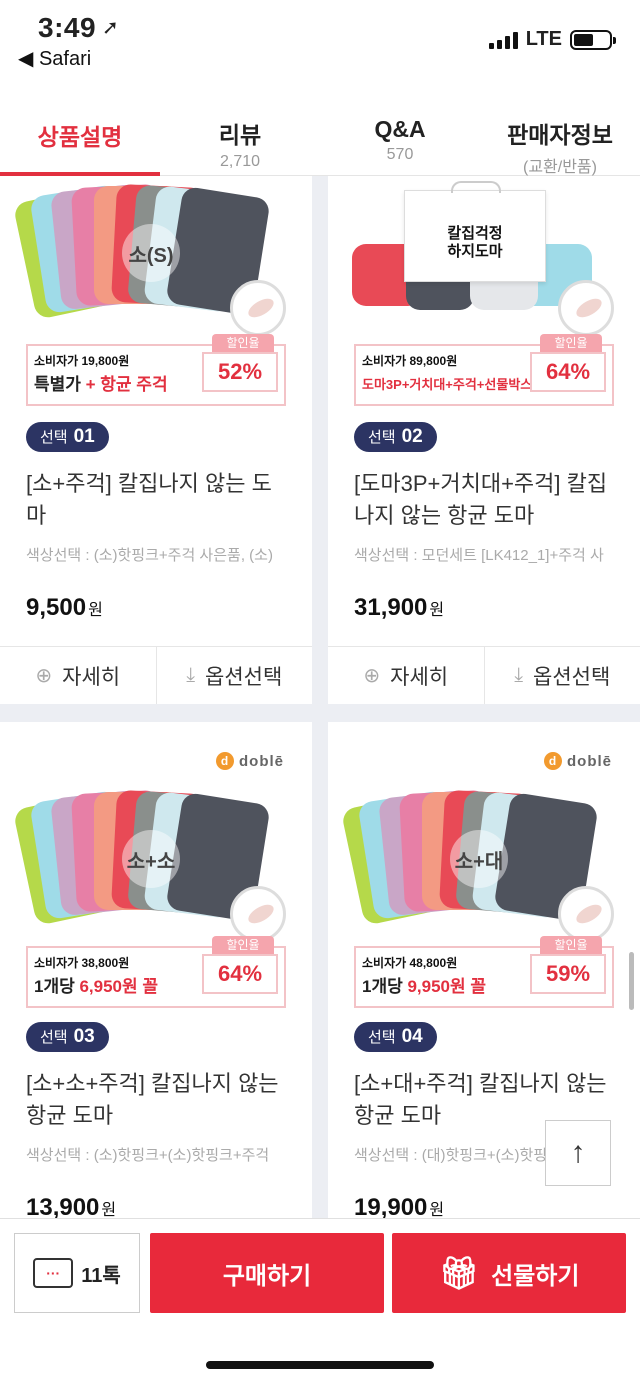  Describe the element at coordinates (149, 555) in the screenshot. I see `product-option: 색상선택 : (소)핫핑크+주걱 사은품, (소)` at that location.